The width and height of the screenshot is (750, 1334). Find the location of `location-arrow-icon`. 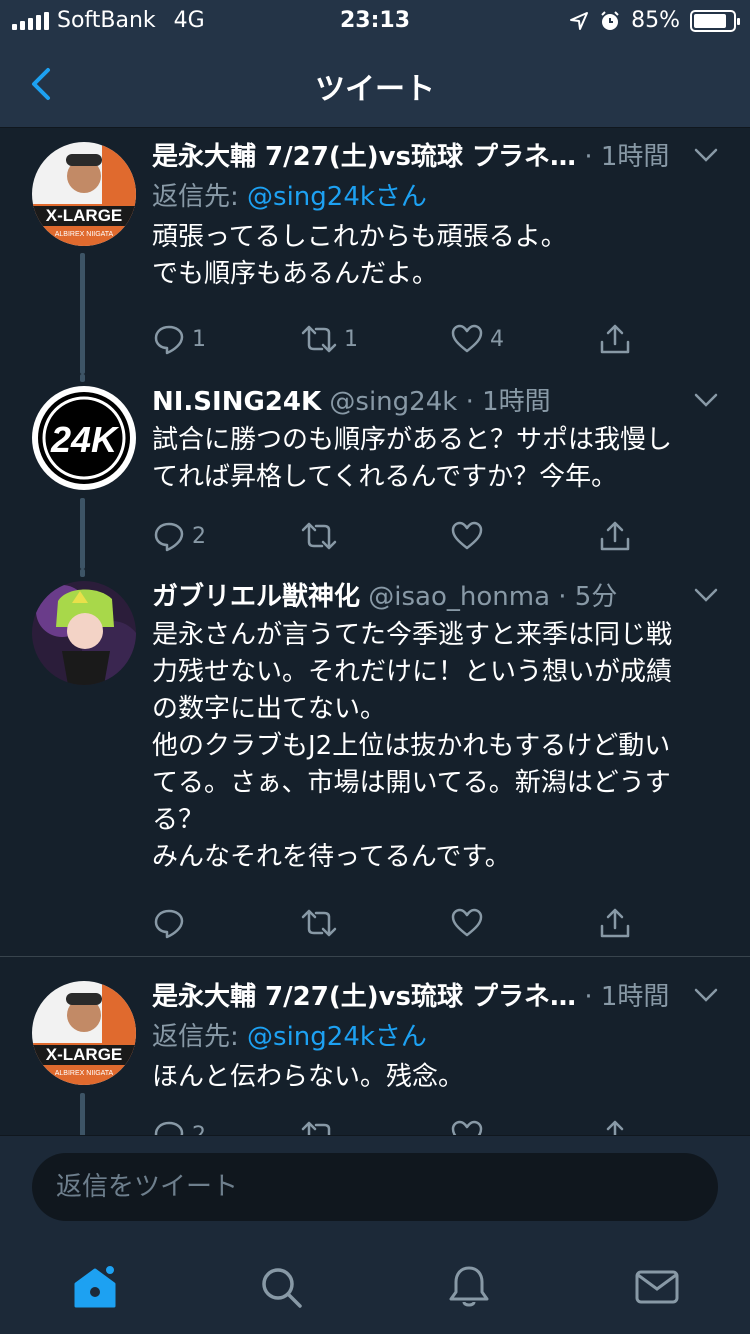

location-arrow-icon is located at coordinates (579, 20).